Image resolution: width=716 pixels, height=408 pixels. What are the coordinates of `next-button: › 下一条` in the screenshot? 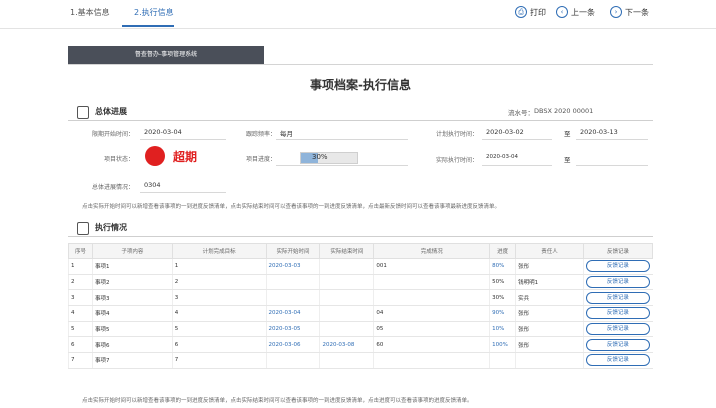 It's located at (629, 12).